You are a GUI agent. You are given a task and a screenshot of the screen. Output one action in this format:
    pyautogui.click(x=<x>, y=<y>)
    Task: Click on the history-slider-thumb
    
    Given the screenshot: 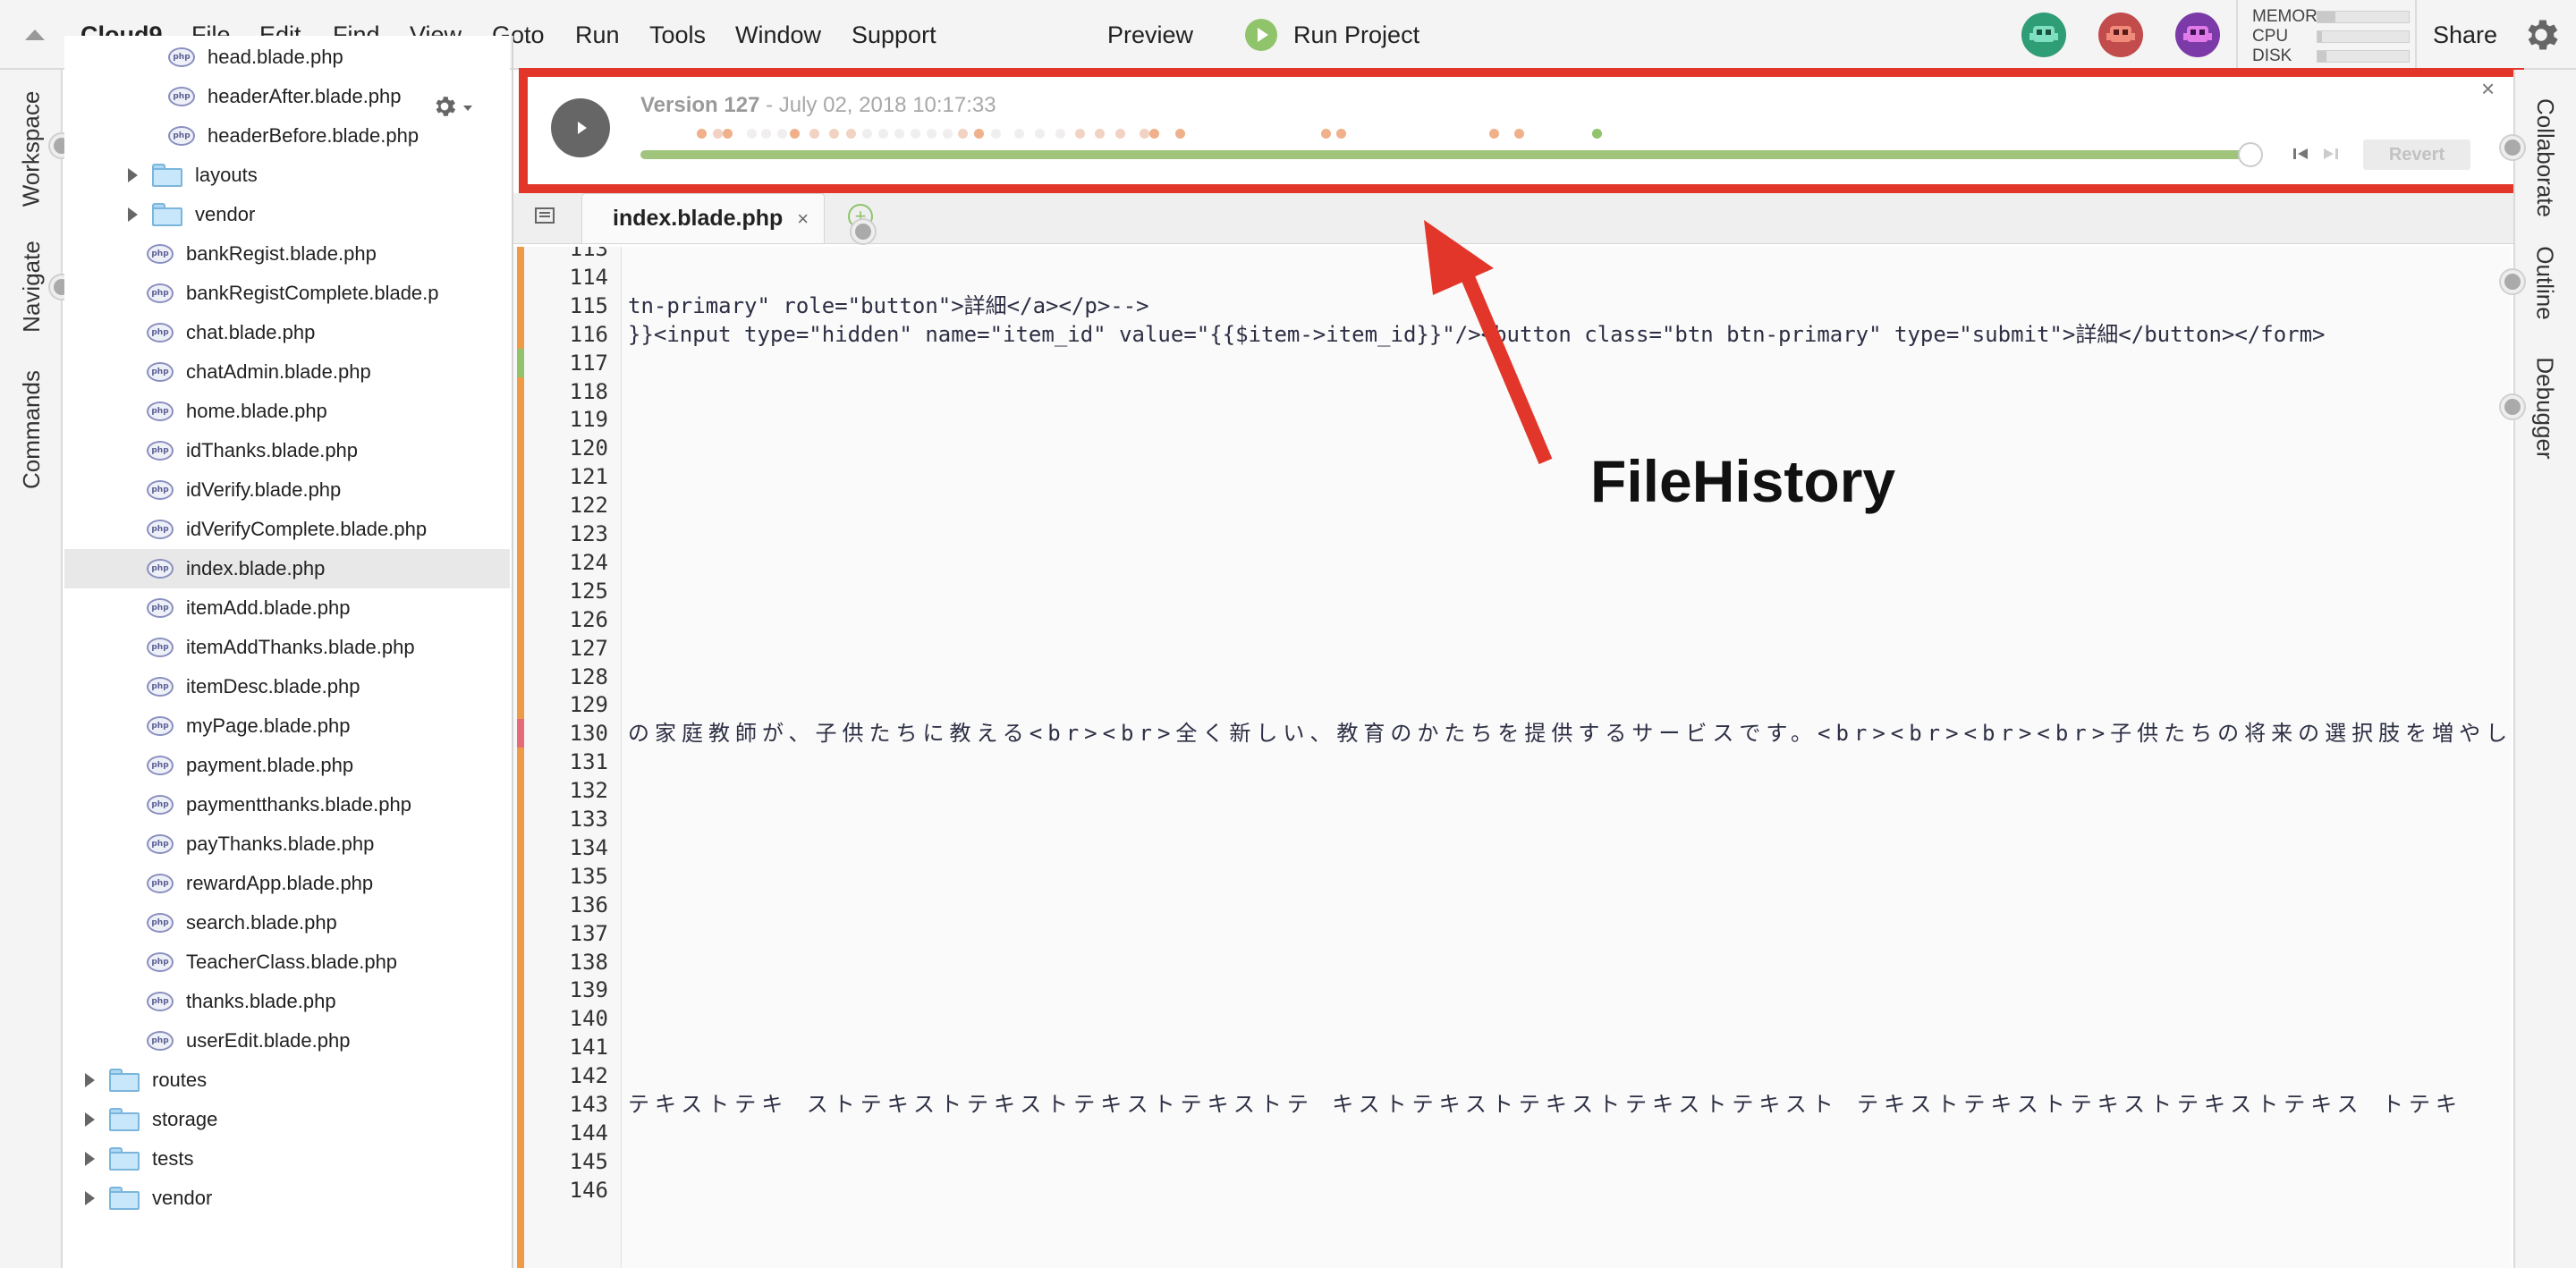 What is the action you would take?
    pyautogui.click(x=2250, y=154)
    